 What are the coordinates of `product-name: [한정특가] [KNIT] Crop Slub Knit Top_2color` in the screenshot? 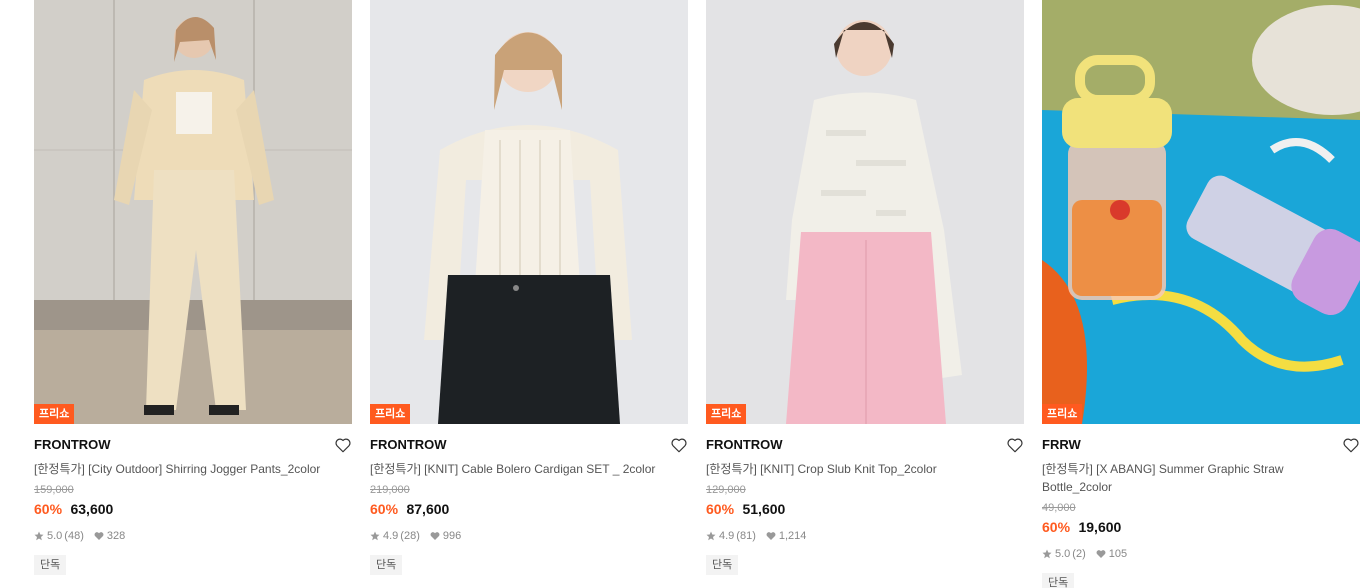 It's located at (865, 469).